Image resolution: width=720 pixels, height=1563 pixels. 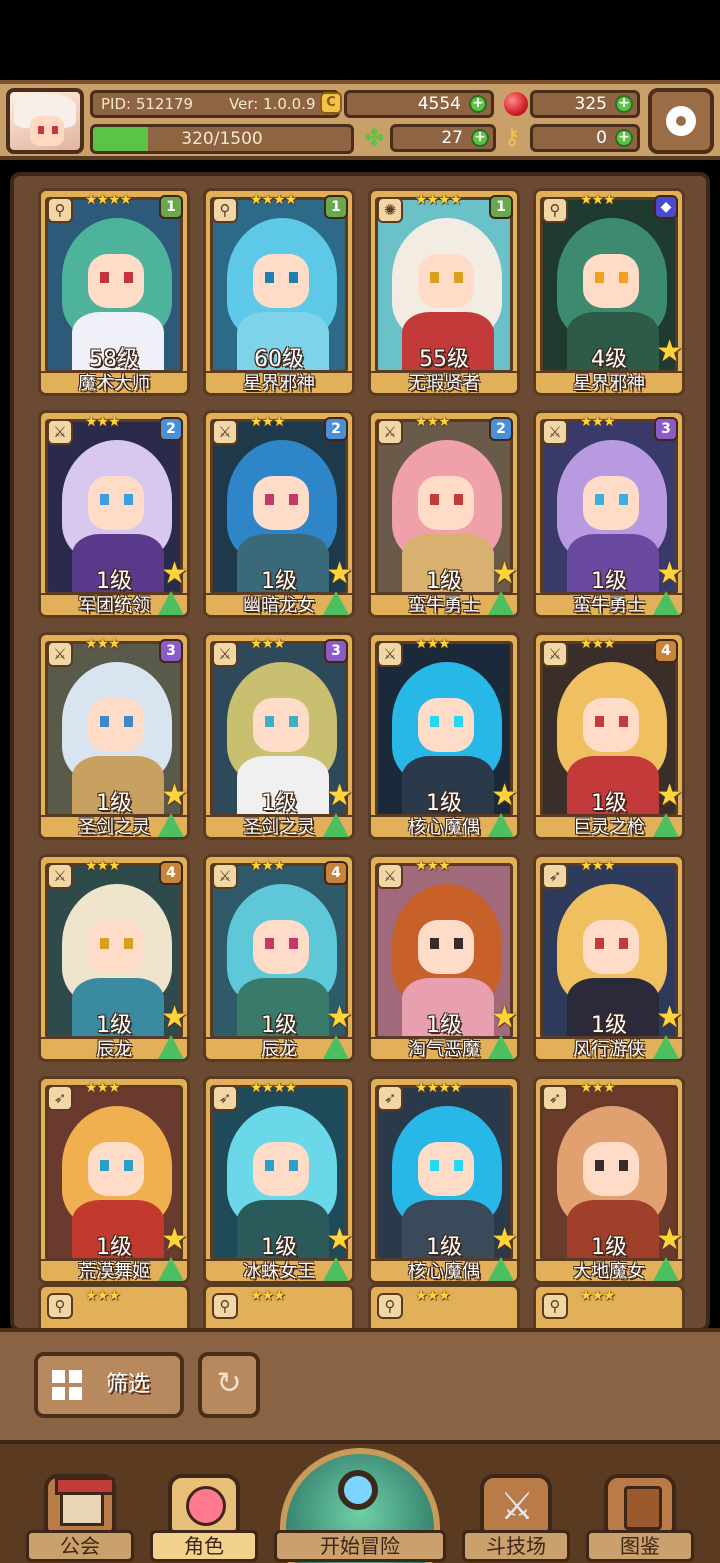 What do you see at coordinates (444, 958) in the screenshot?
I see `hero-card: ⚔ ★★★ 1级 淘气恶魔 ★` at bounding box center [444, 958].